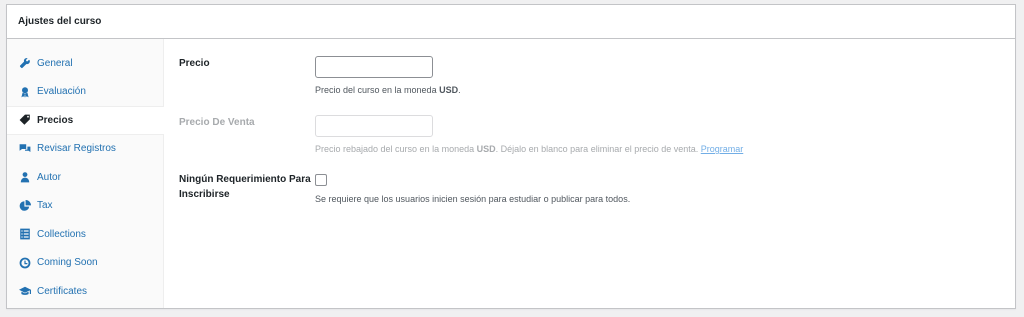  I want to click on tab-tax: Tax, so click(85, 206).